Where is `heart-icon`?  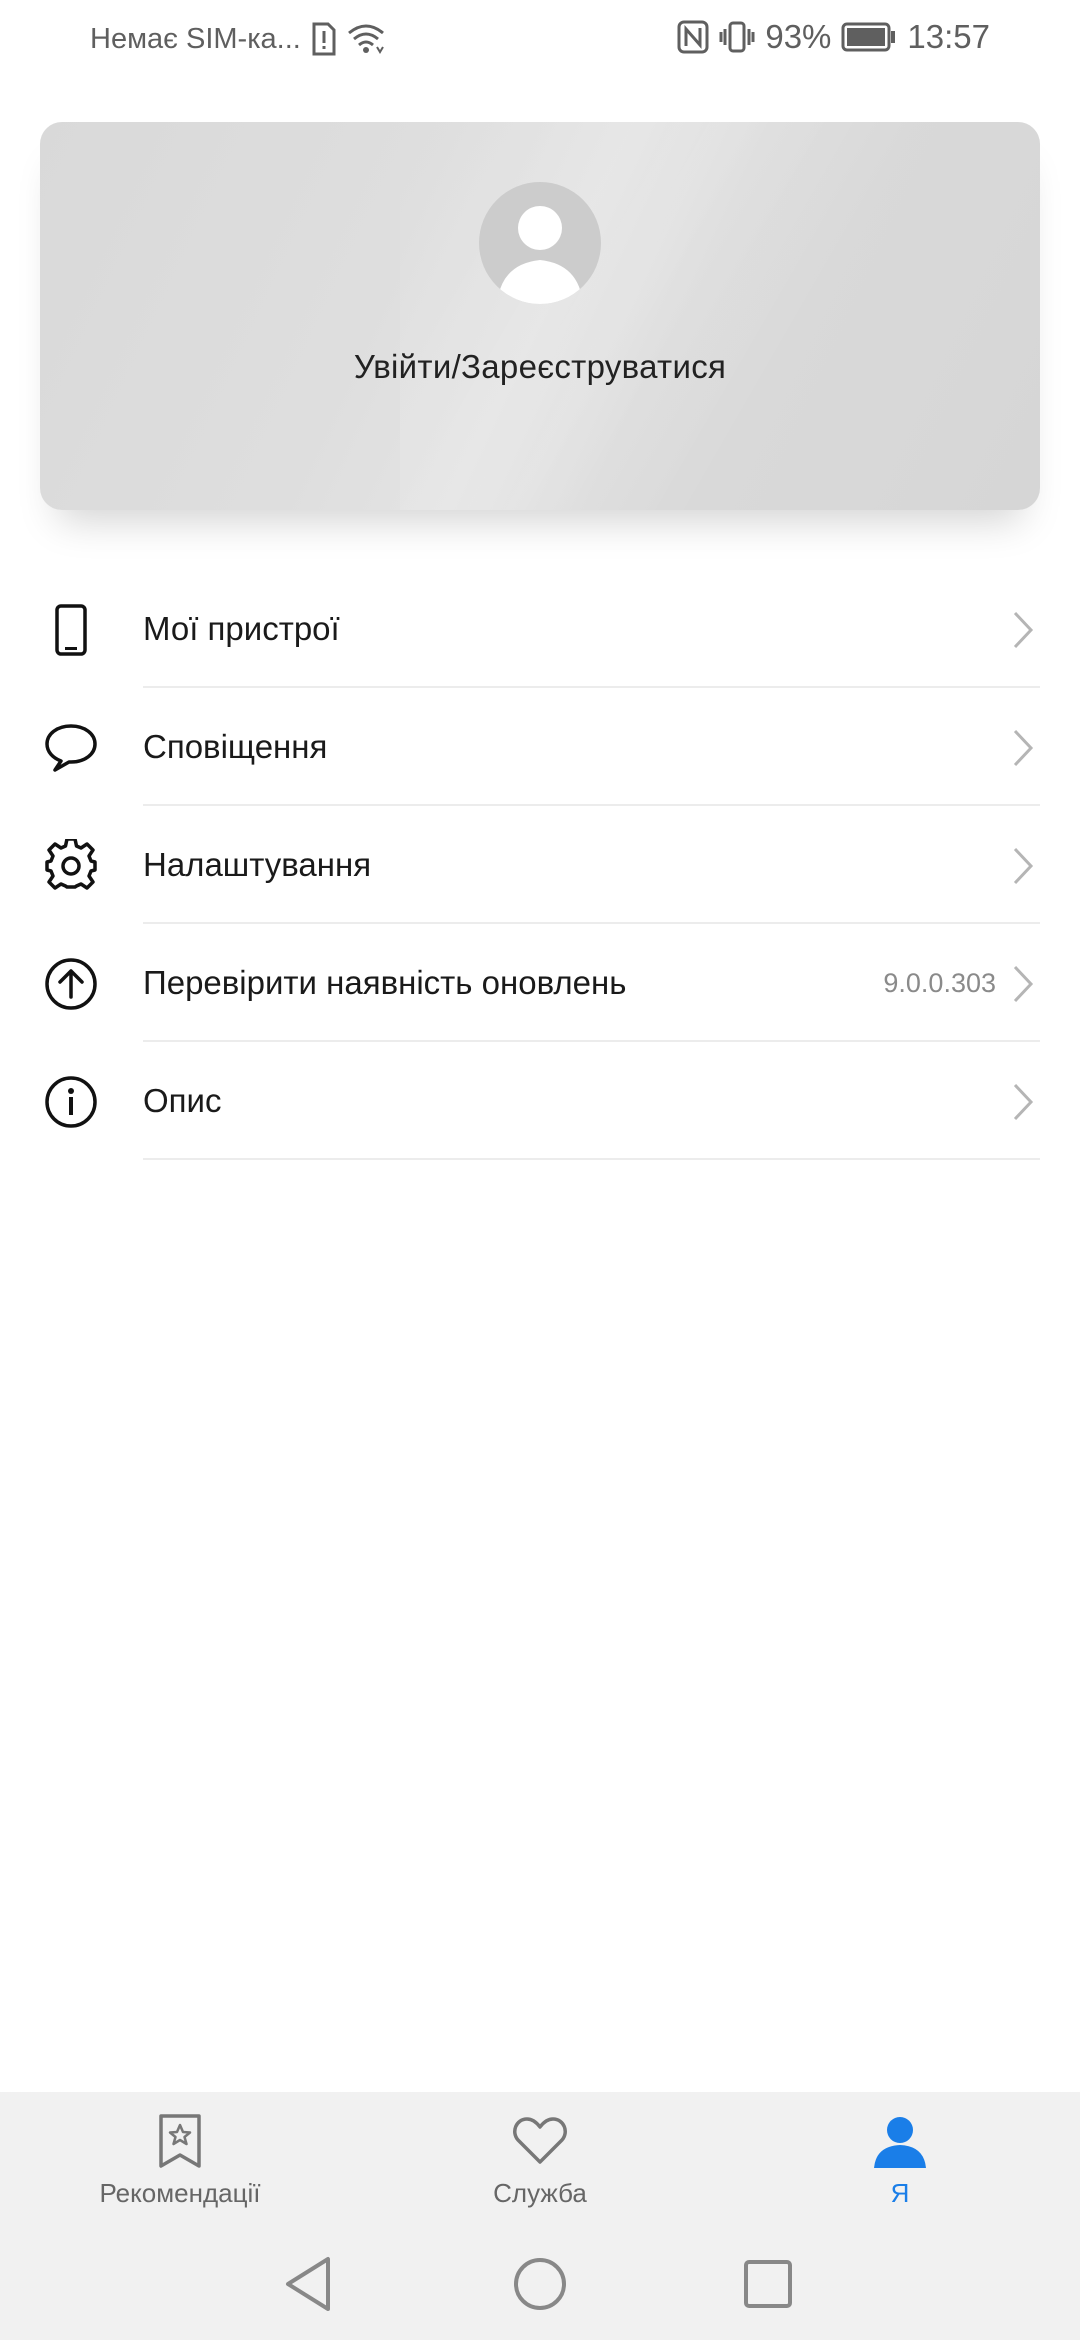
heart-icon is located at coordinates (540, 2141).